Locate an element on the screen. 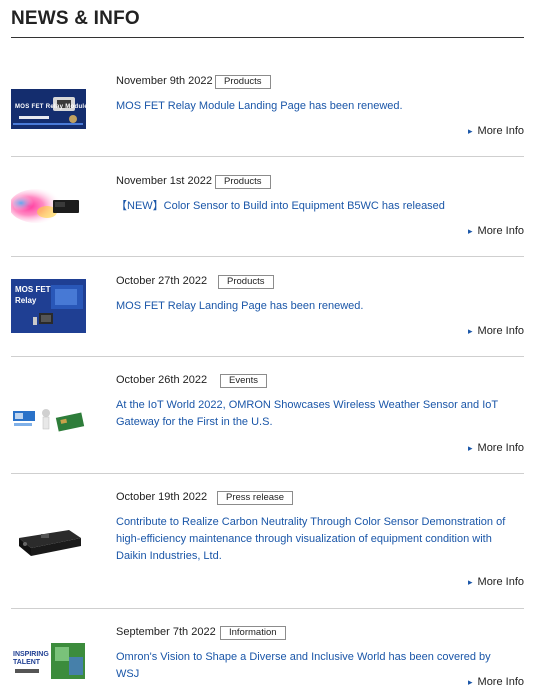 The width and height of the screenshot is (544, 700). thumbnail-caption: MOS FET Relay Module is located at coordinates (52, 107).